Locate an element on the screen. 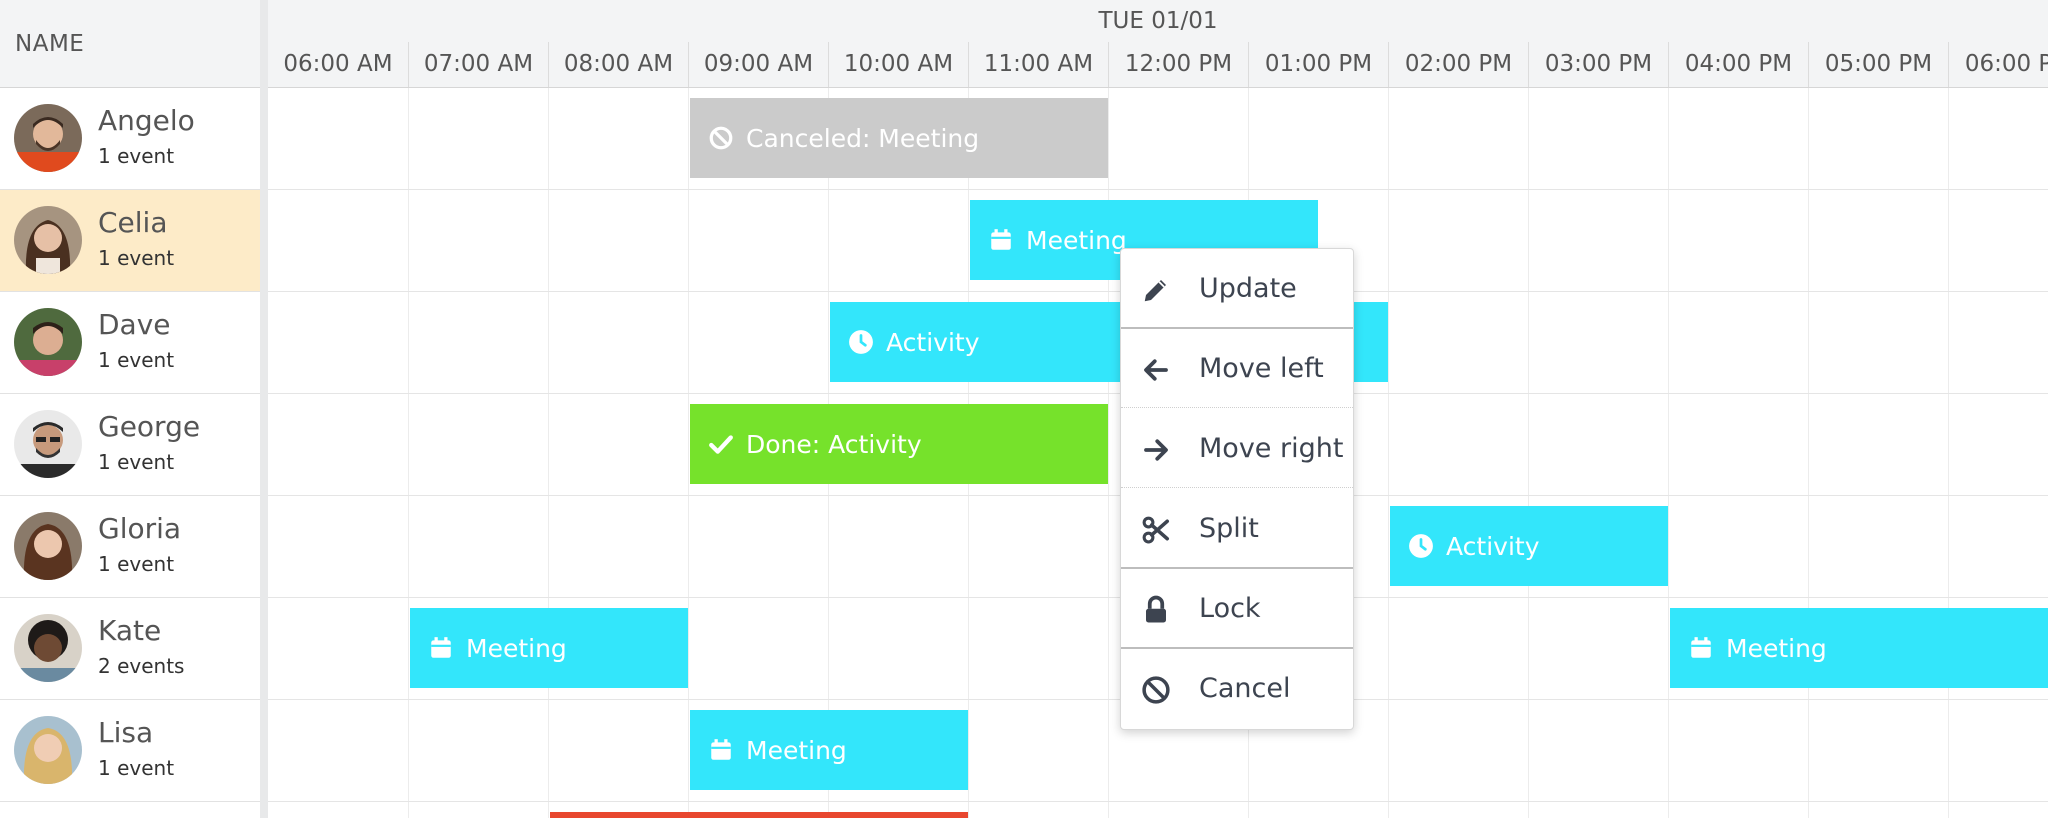  check-icon is located at coordinates (721, 444).